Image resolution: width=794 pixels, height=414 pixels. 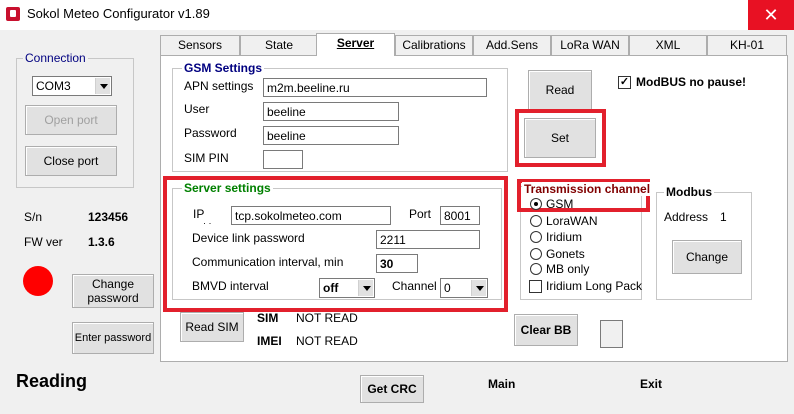 I want to click on fw-label: FW ver, so click(x=43, y=242).